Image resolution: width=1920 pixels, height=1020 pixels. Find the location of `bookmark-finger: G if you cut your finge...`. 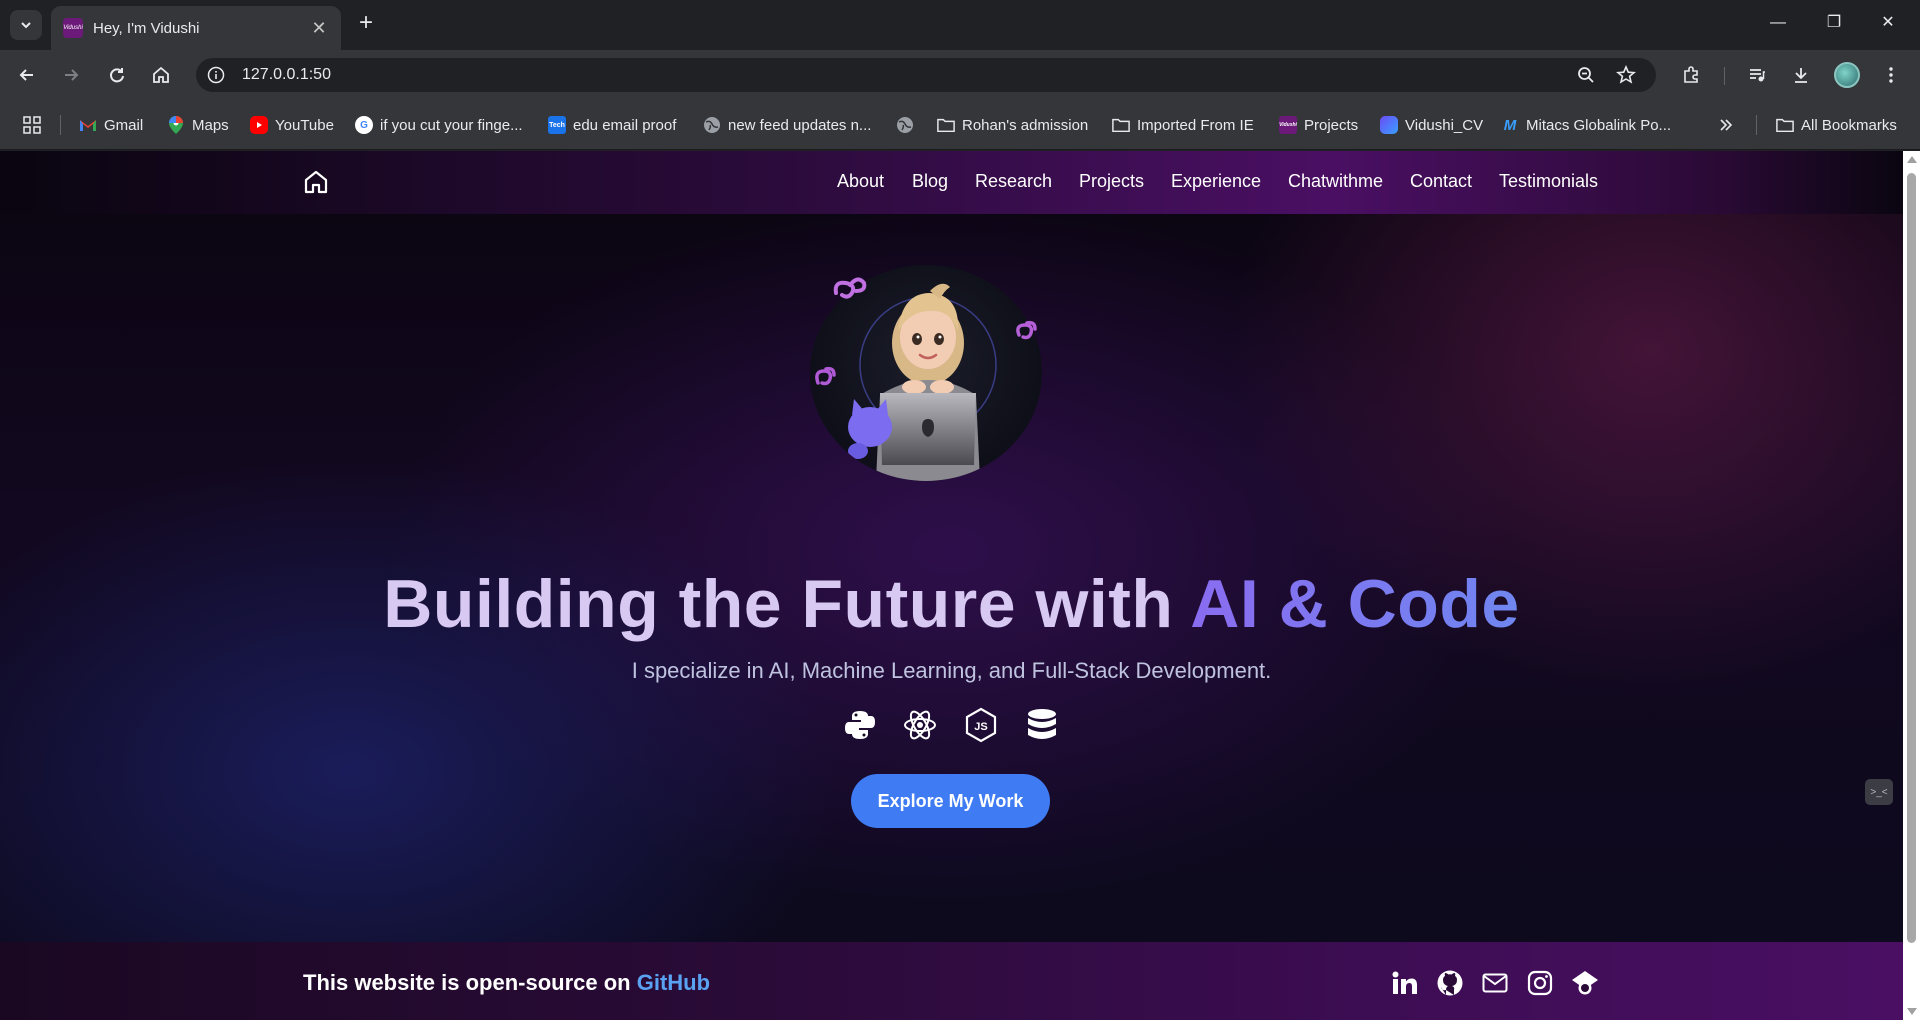

bookmark-finger: G if you cut your finge... is located at coordinates (439, 125).